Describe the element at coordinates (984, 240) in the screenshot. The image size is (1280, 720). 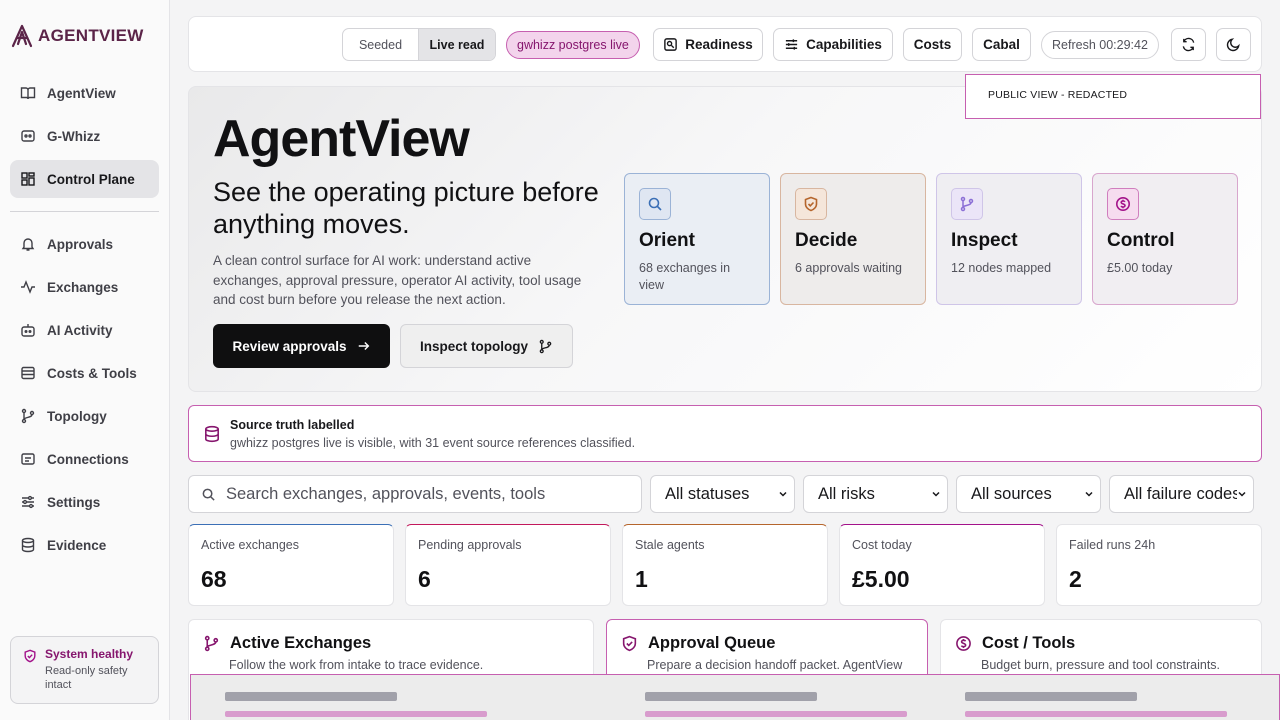
I see `card-title: Inspect` at that location.